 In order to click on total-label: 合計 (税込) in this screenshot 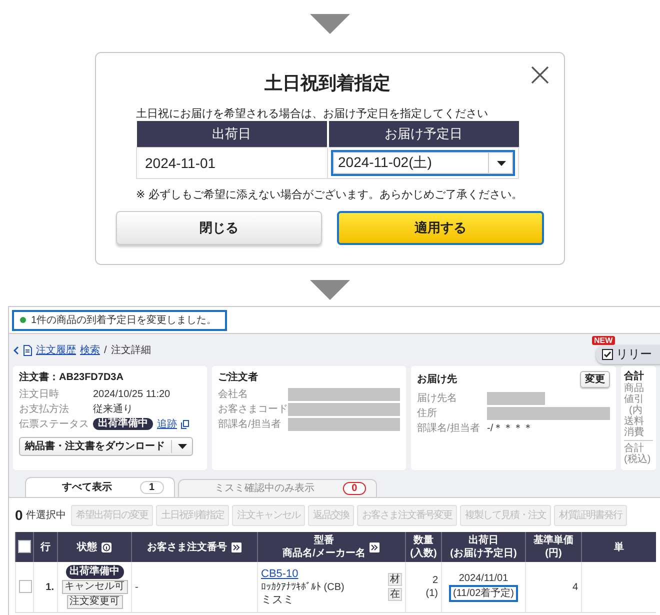, I will do `click(638, 454)`.